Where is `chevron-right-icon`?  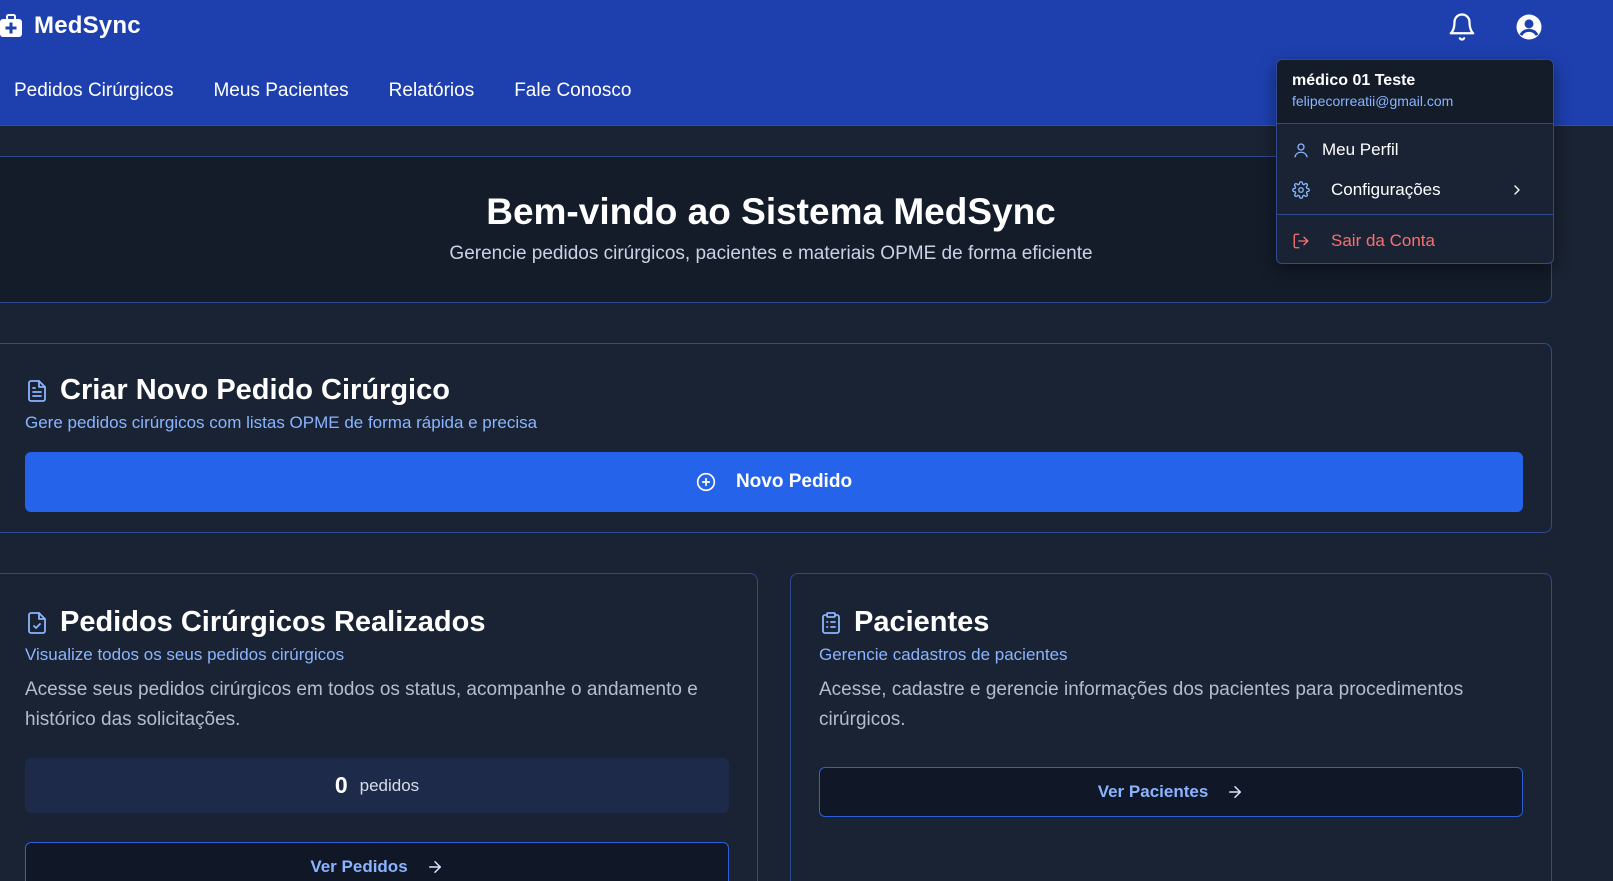 chevron-right-icon is located at coordinates (1517, 190).